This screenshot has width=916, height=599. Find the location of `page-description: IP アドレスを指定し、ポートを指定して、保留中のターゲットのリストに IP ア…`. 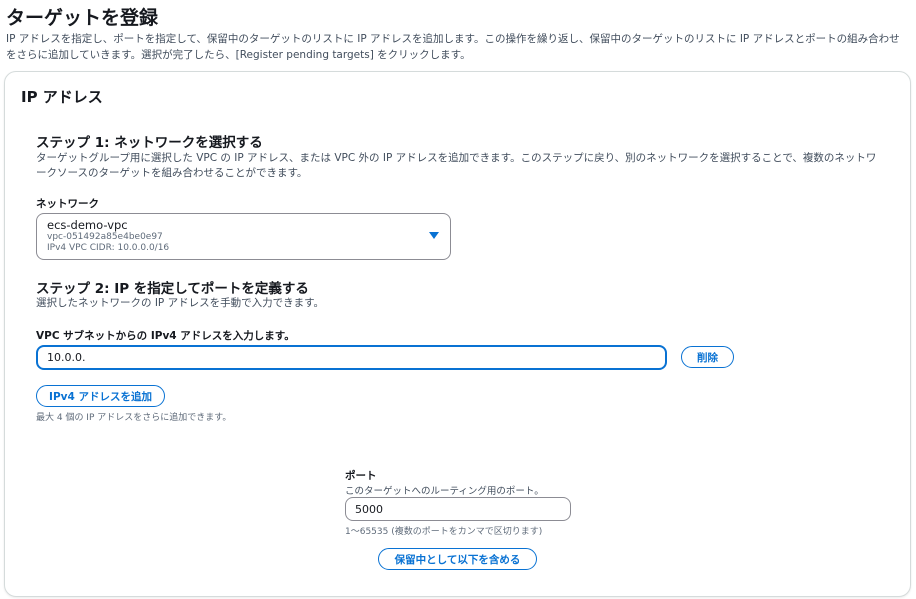

page-description: IP アドレスを指定し、ポートを指定して、保留中のターゲットのリストに IP ア… is located at coordinates (453, 47).